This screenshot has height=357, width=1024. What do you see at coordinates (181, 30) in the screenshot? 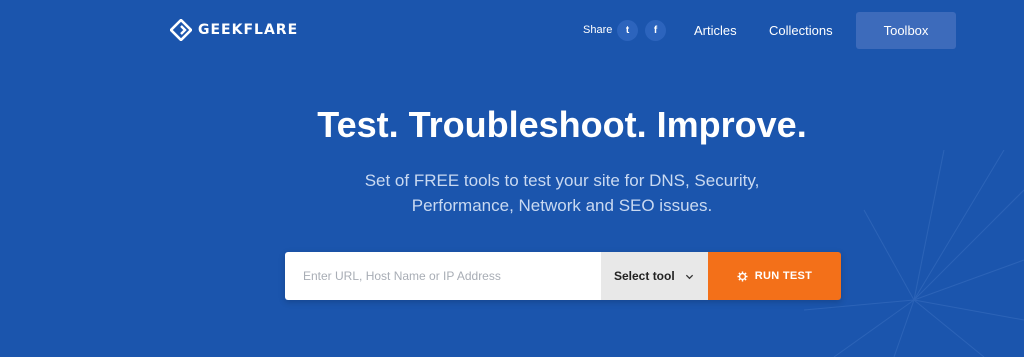
I see `geekflare-logo-icon` at bounding box center [181, 30].